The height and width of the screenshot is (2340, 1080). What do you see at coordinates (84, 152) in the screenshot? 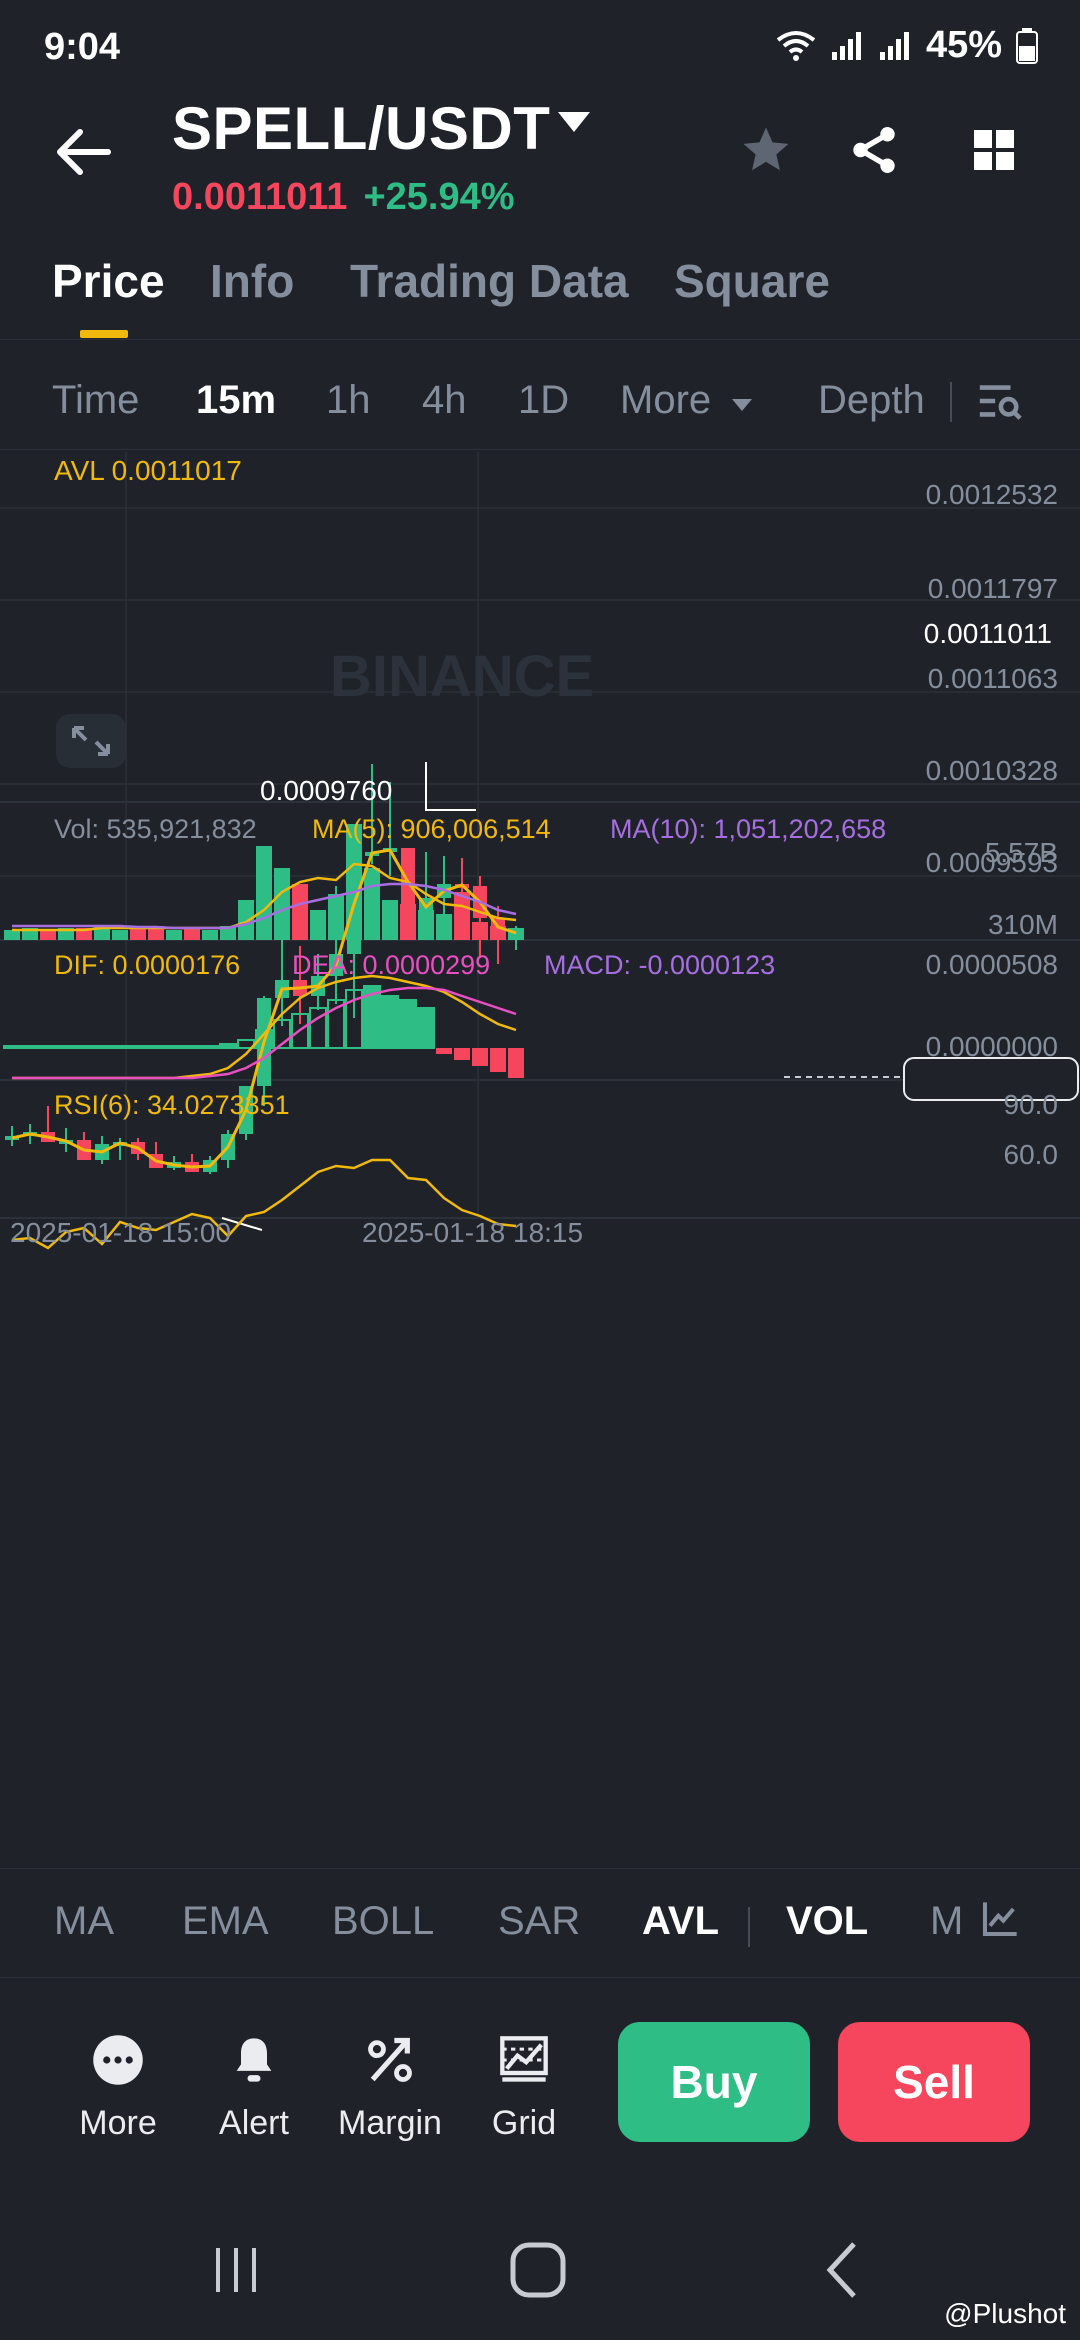
I see `back-button` at bounding box center [84, 152].